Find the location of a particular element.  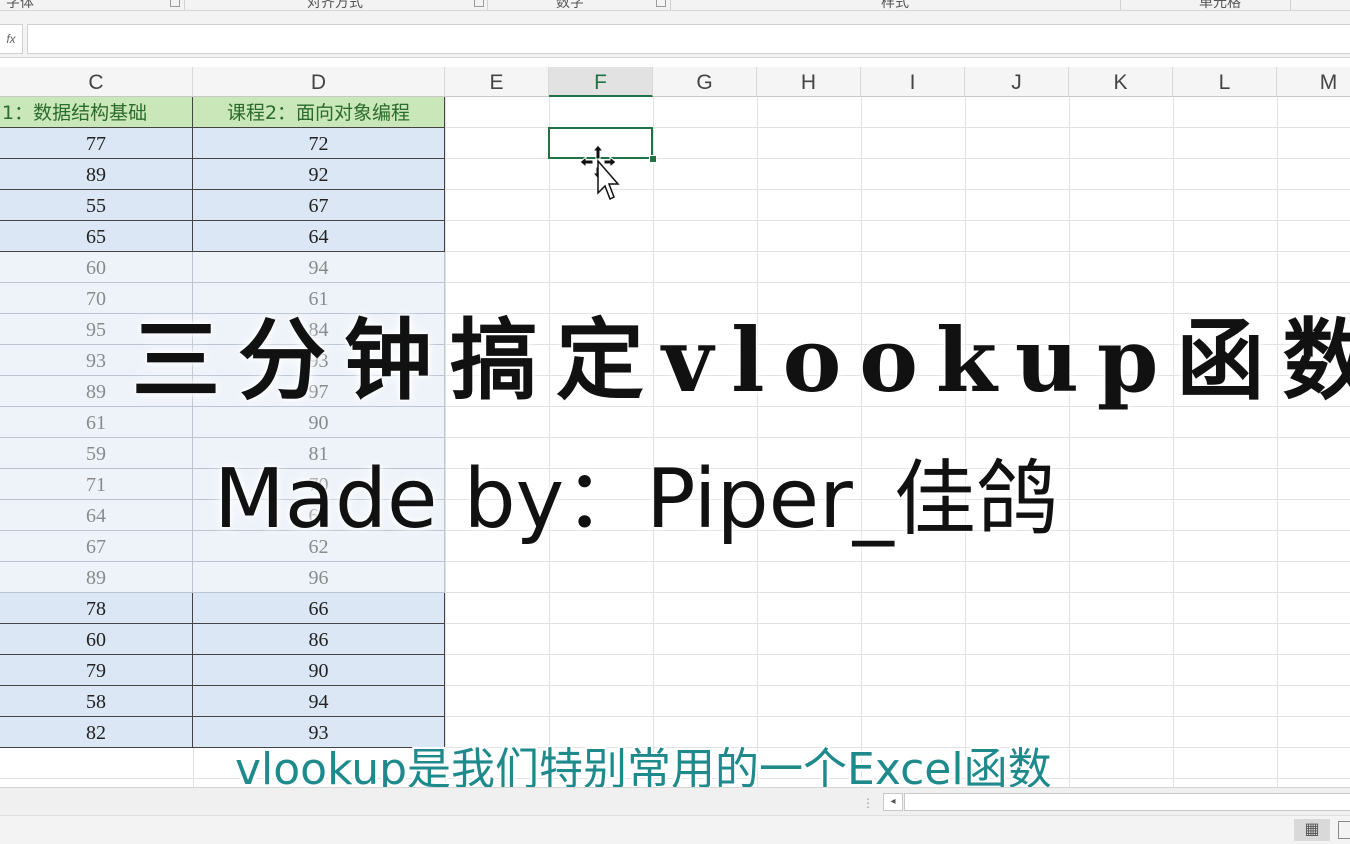

cell-course1-score: 82 is located at coordinates (96, 732).